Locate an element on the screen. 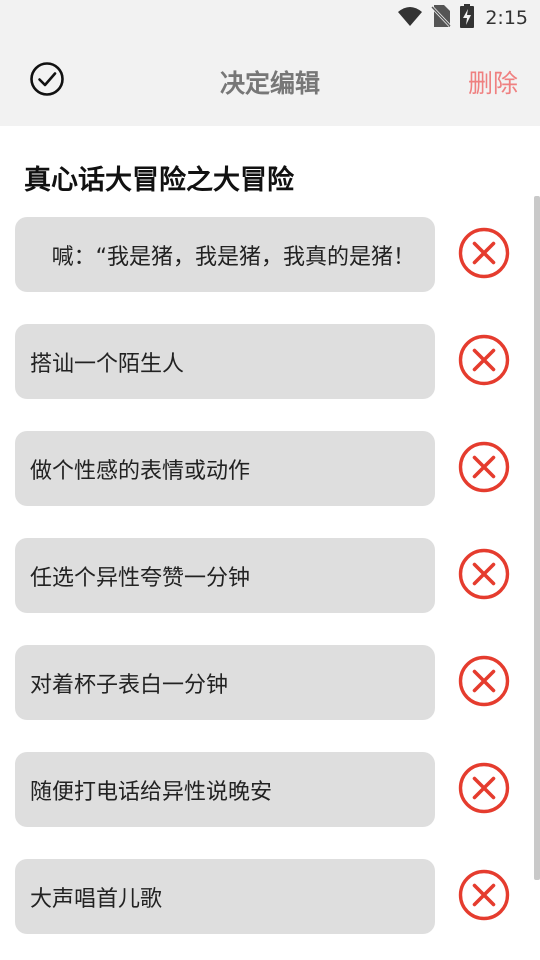 The height and width of the screenshot is (960, 540). status-bar: 2:15 is located at coordinates (270, 18).